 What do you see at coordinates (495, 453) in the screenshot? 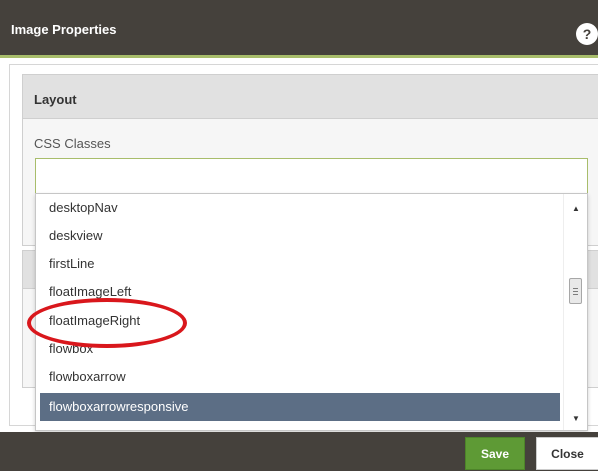
I see `save-button: Save` at bounding box center [495, 453].